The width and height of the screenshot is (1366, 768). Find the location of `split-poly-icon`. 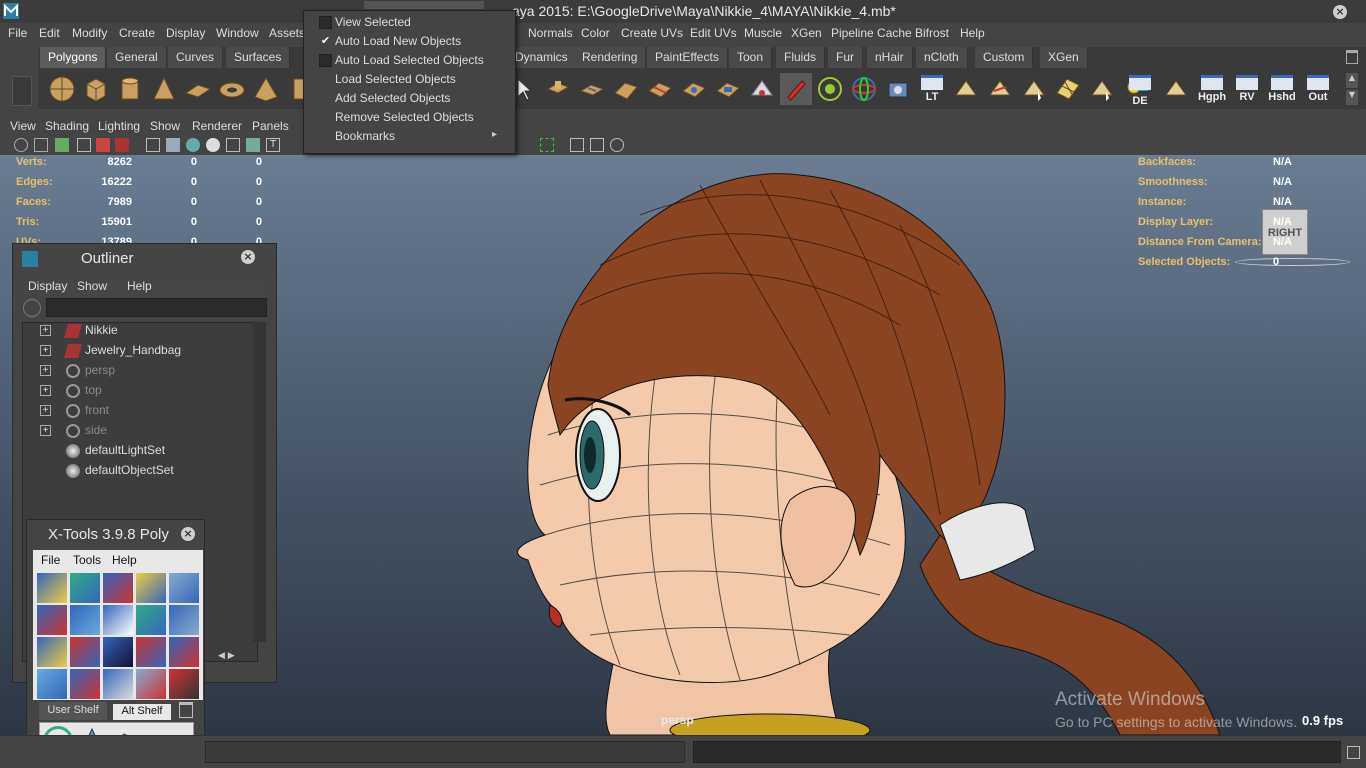

split-poly-icon is located at coordinates (660, 89).